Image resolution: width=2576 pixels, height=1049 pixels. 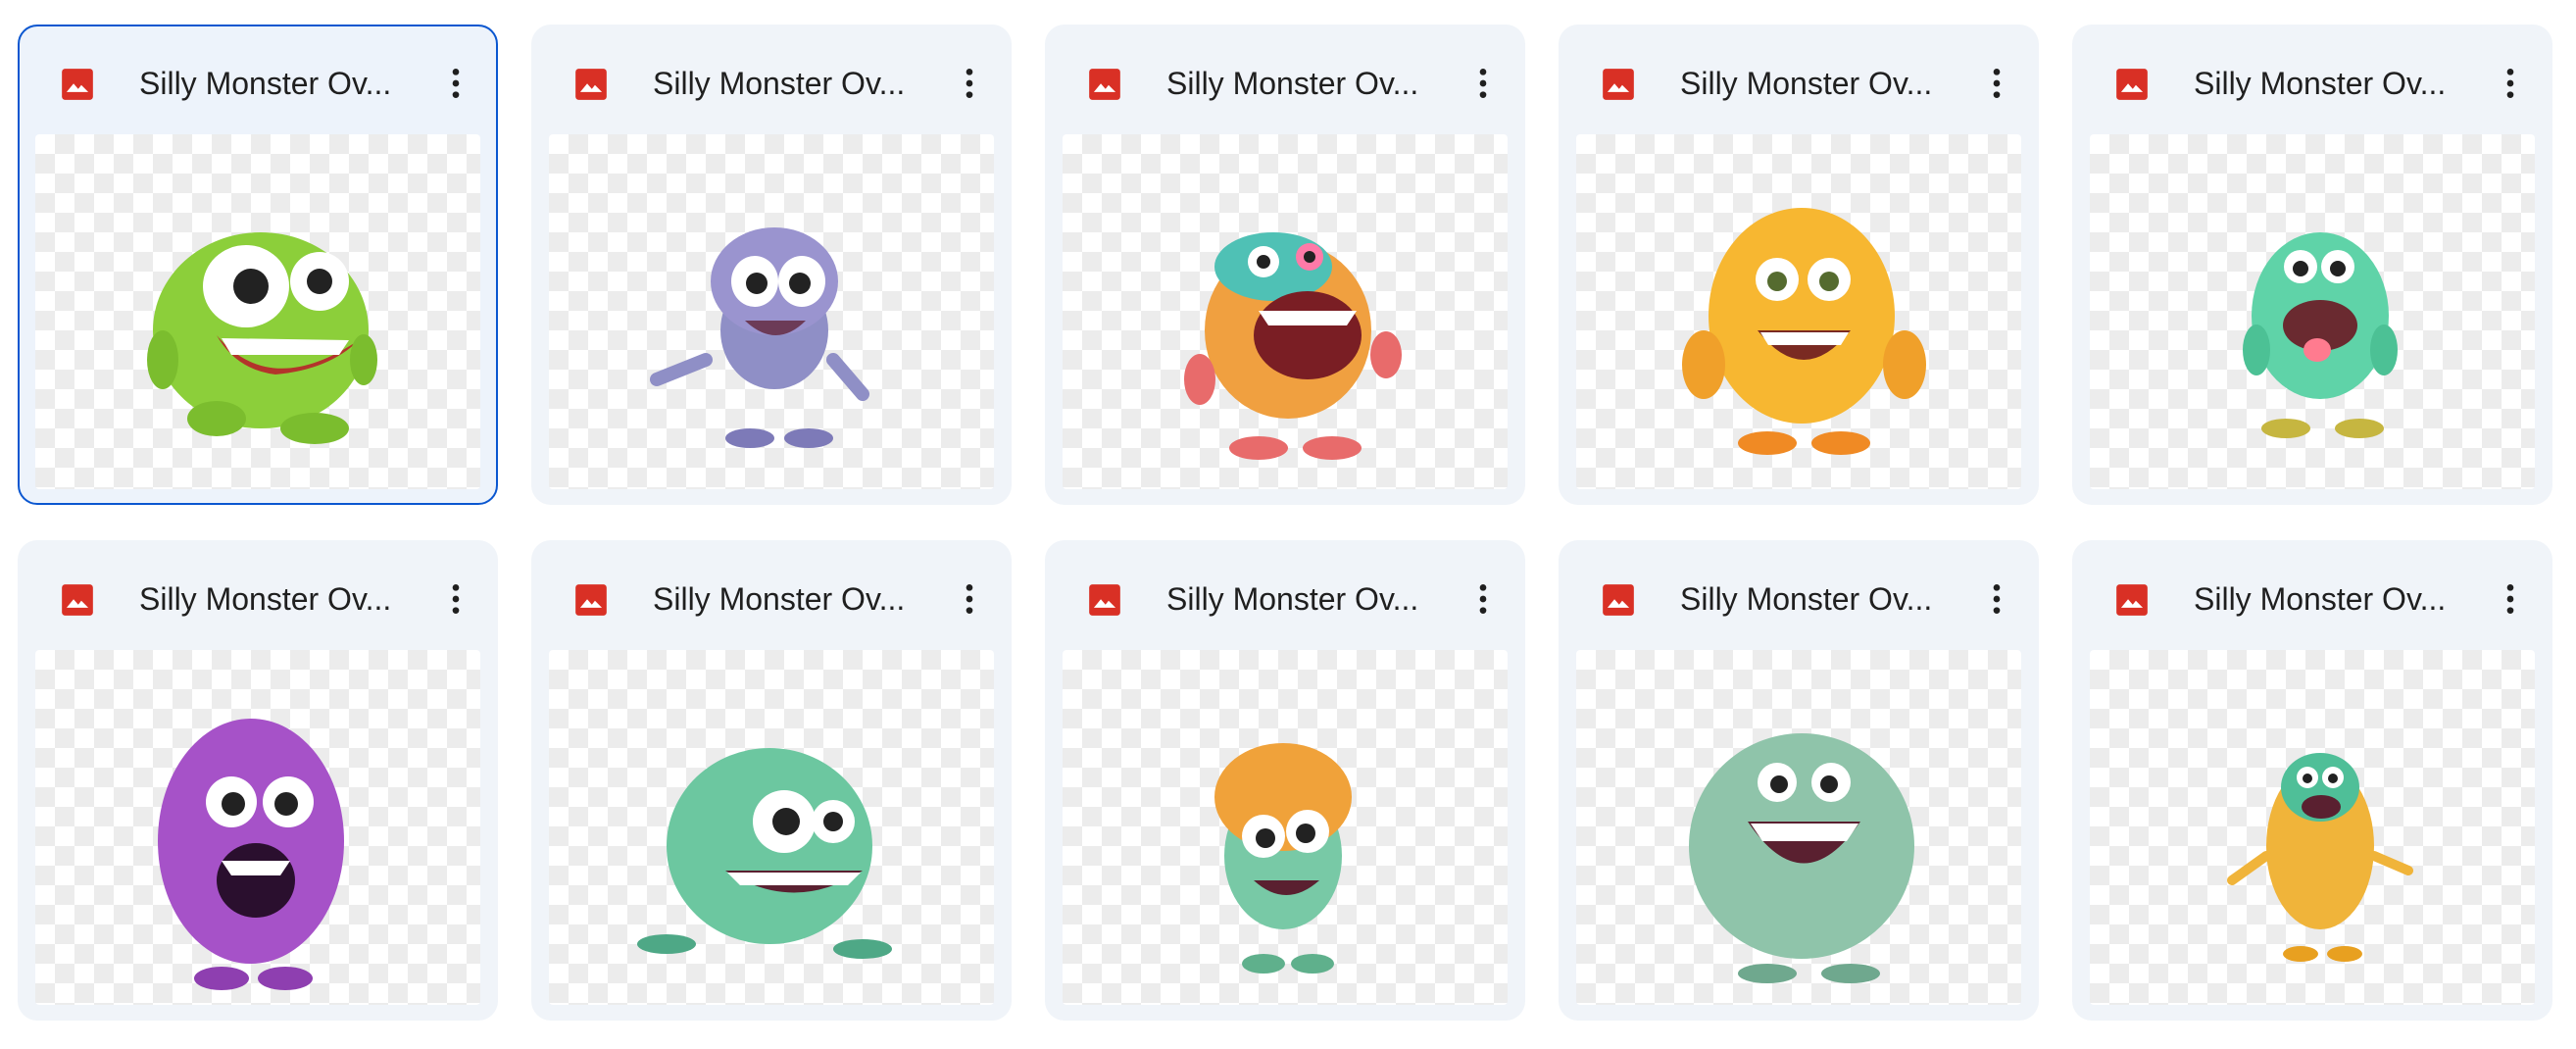 I want to click on small-orange-monster-image, so click(x=2320, y=857).